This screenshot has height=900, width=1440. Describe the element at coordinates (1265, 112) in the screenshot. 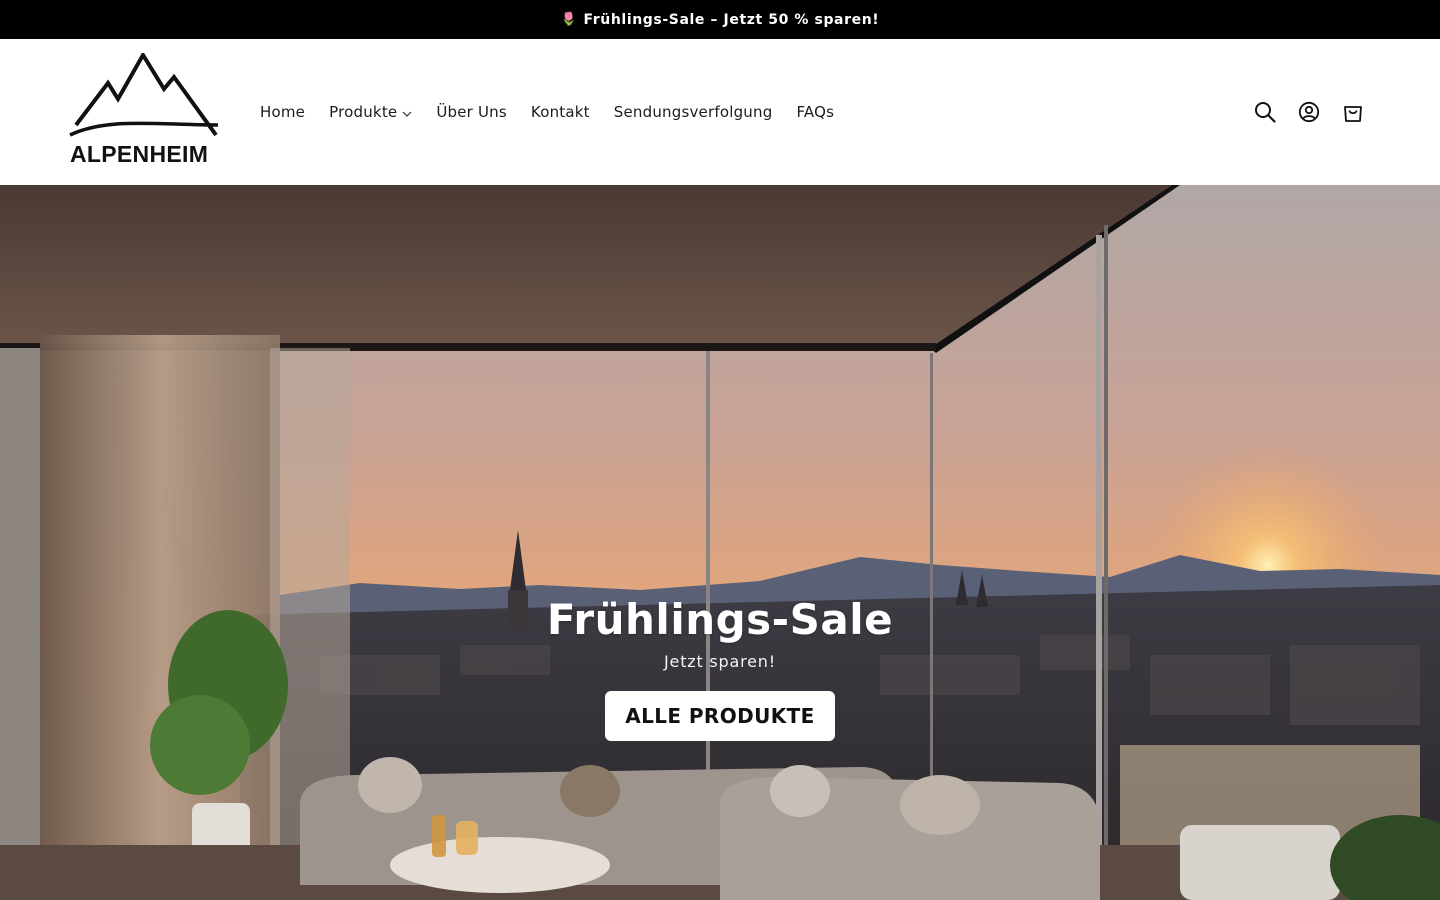

I see `search-icon` at that location.